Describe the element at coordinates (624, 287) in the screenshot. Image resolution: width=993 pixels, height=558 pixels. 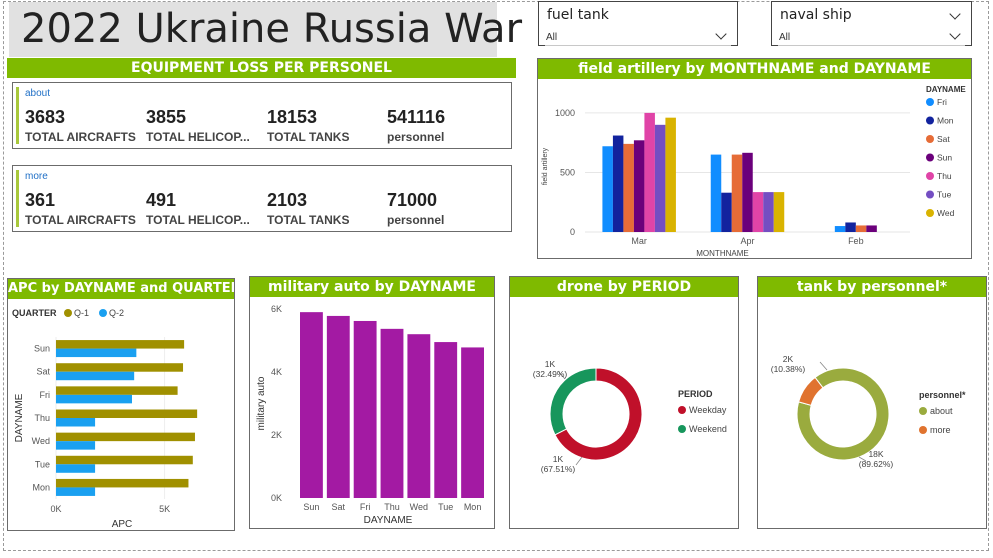
I see `drone-title: drone by PERIOD` at that location.